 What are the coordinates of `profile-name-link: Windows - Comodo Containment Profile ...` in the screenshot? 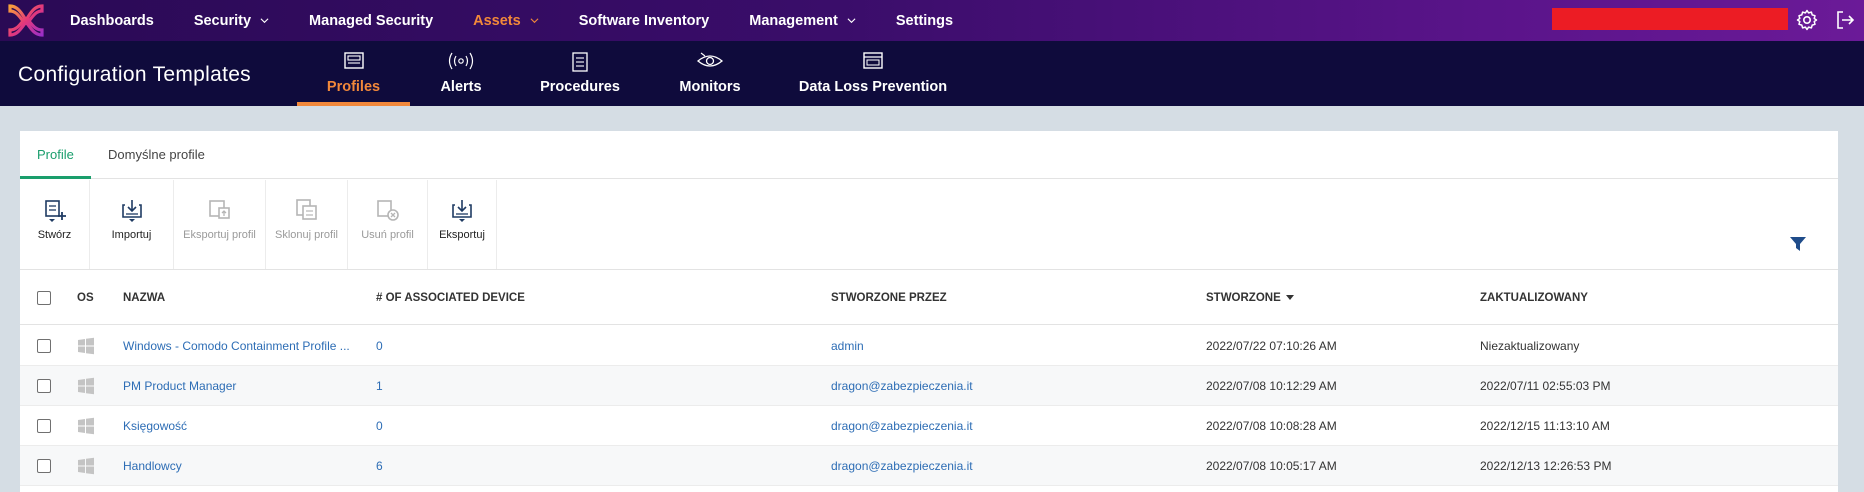 It's located at (236, 346).